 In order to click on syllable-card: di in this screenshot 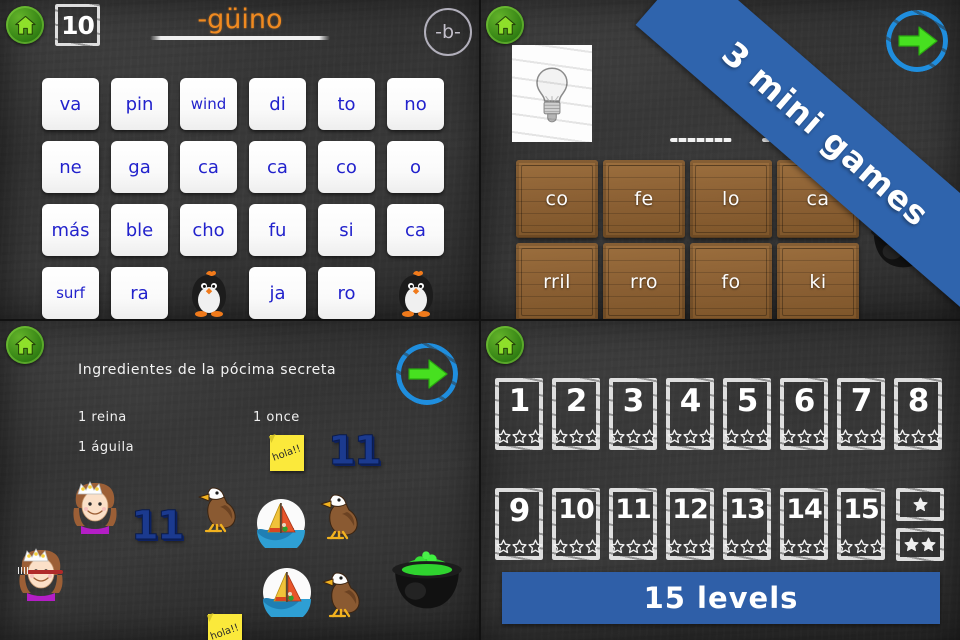, I will do `click(277, 104)`.